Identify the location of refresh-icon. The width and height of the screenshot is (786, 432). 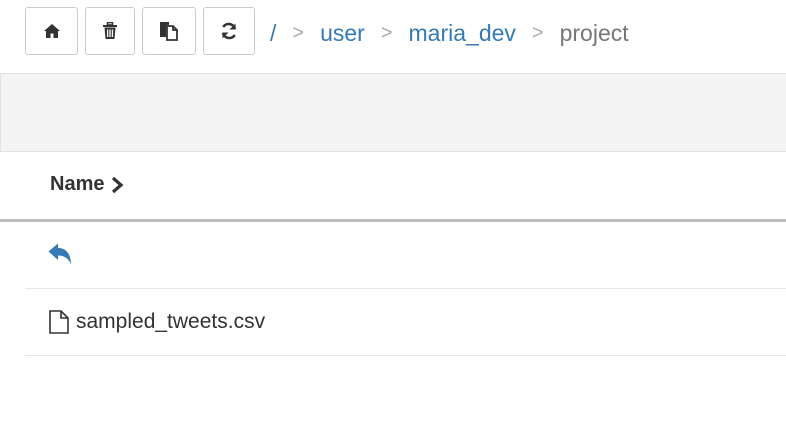
(229, 31).